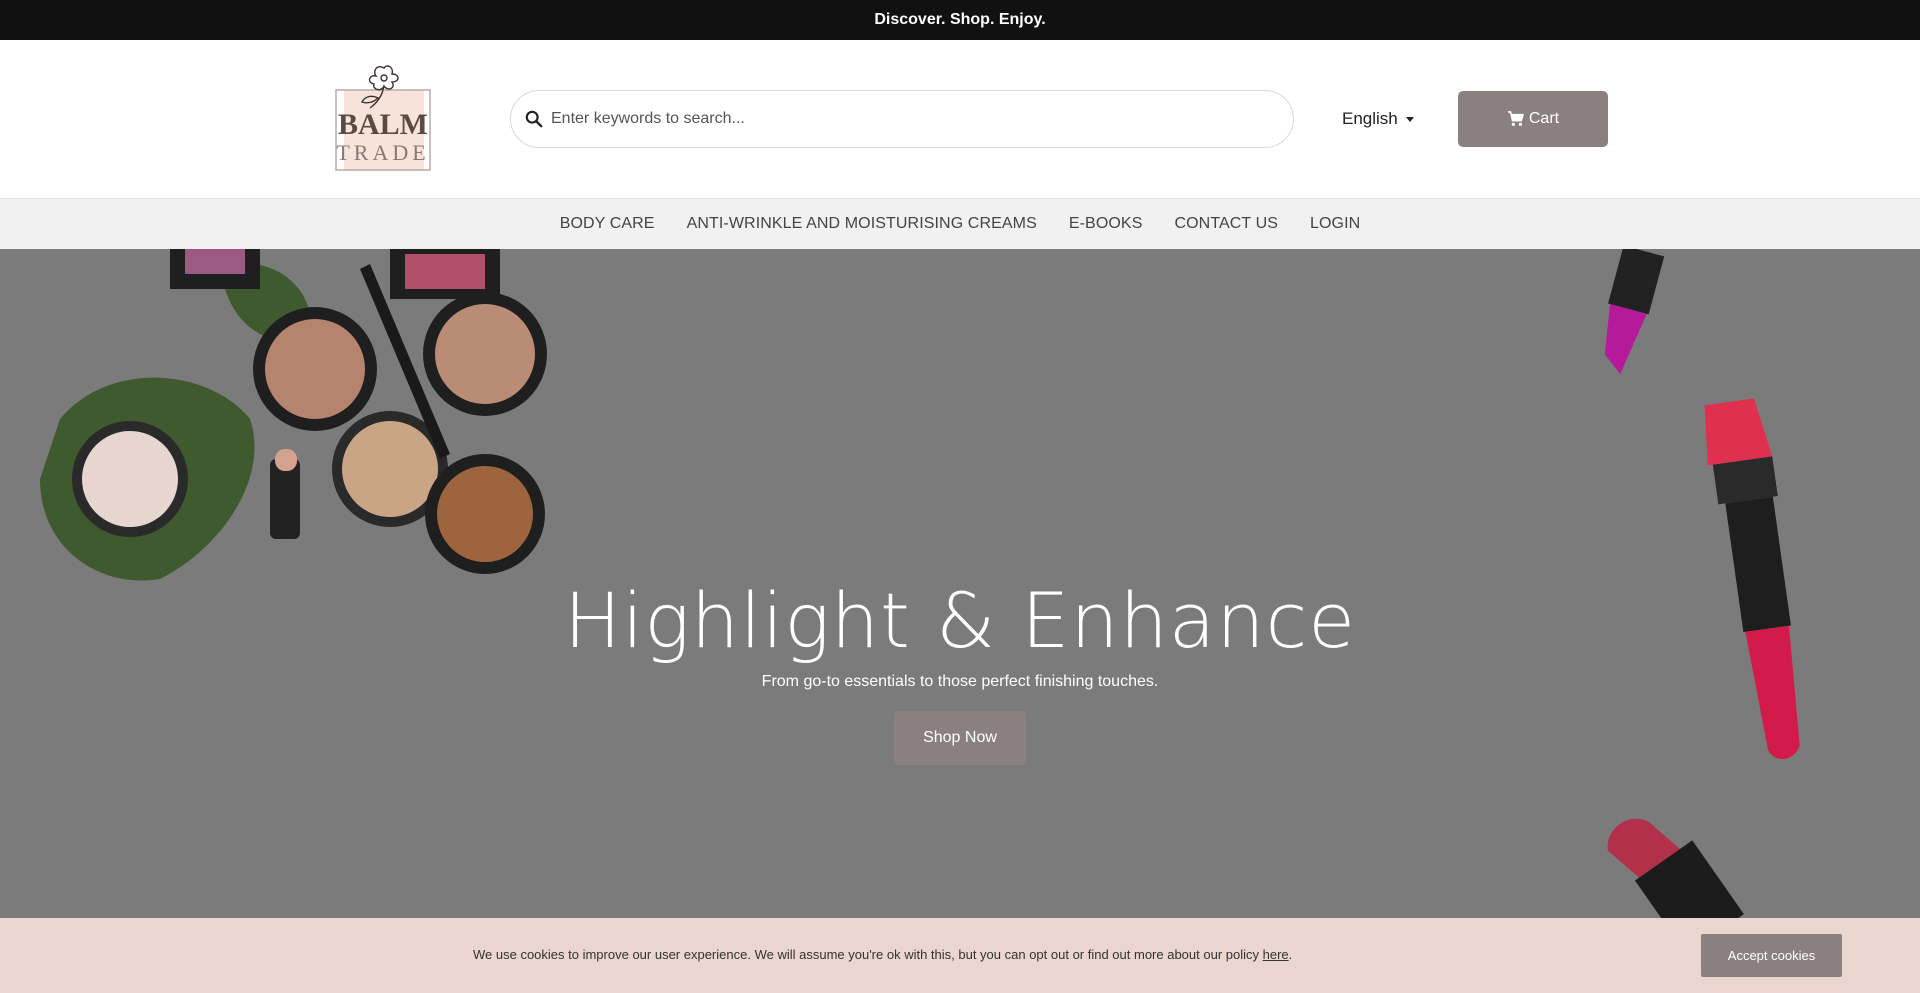  I want to click on announcement-text: Discover. Shop. Enjoy., so click(960, 19).